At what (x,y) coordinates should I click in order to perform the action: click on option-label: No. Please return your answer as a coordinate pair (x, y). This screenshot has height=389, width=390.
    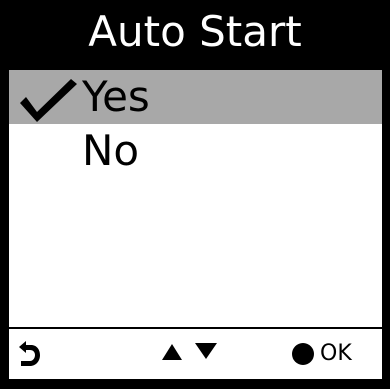
    Looking at the image, I should click on (111, 150).